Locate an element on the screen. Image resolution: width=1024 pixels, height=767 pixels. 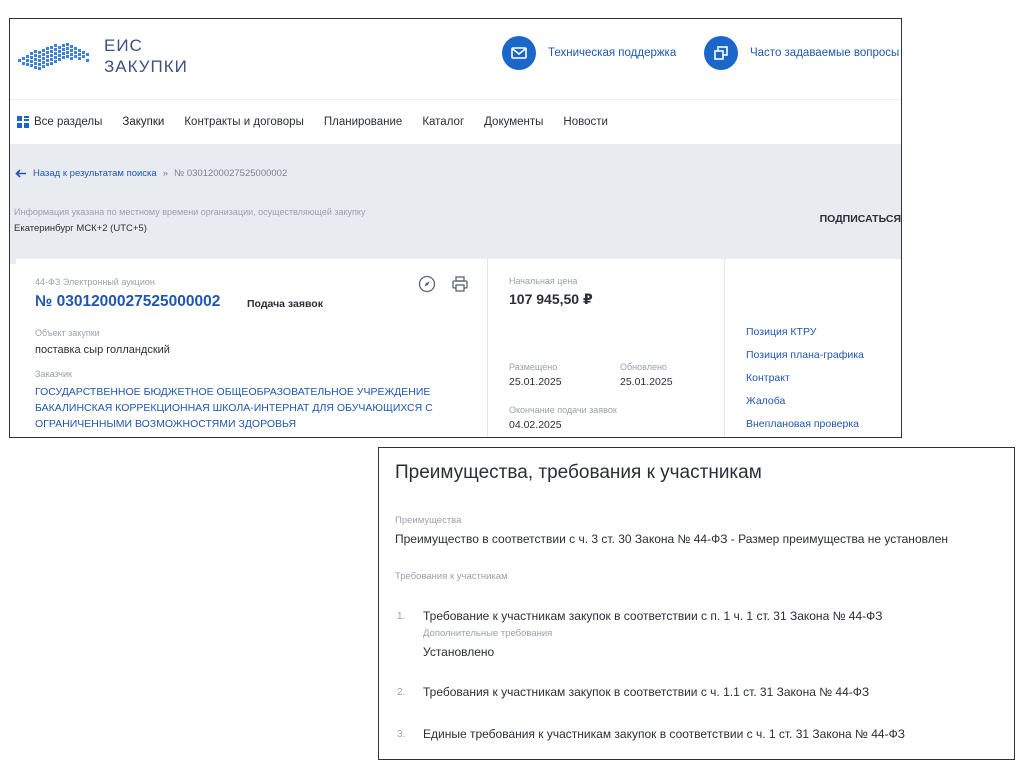
link-complaint: Жалоба is located at coordinates (765, 401).